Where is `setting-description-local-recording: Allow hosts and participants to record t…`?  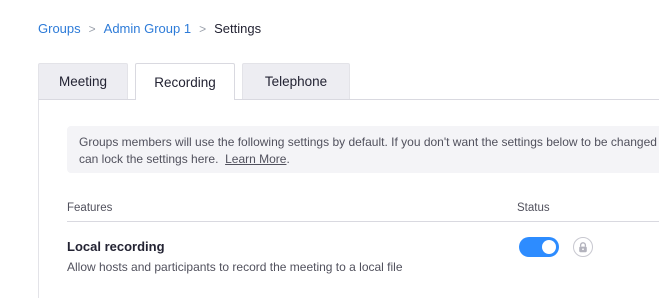
setting-description-local-recording: Allow hosts and participants to record t… is located at coordinates (235, 267).